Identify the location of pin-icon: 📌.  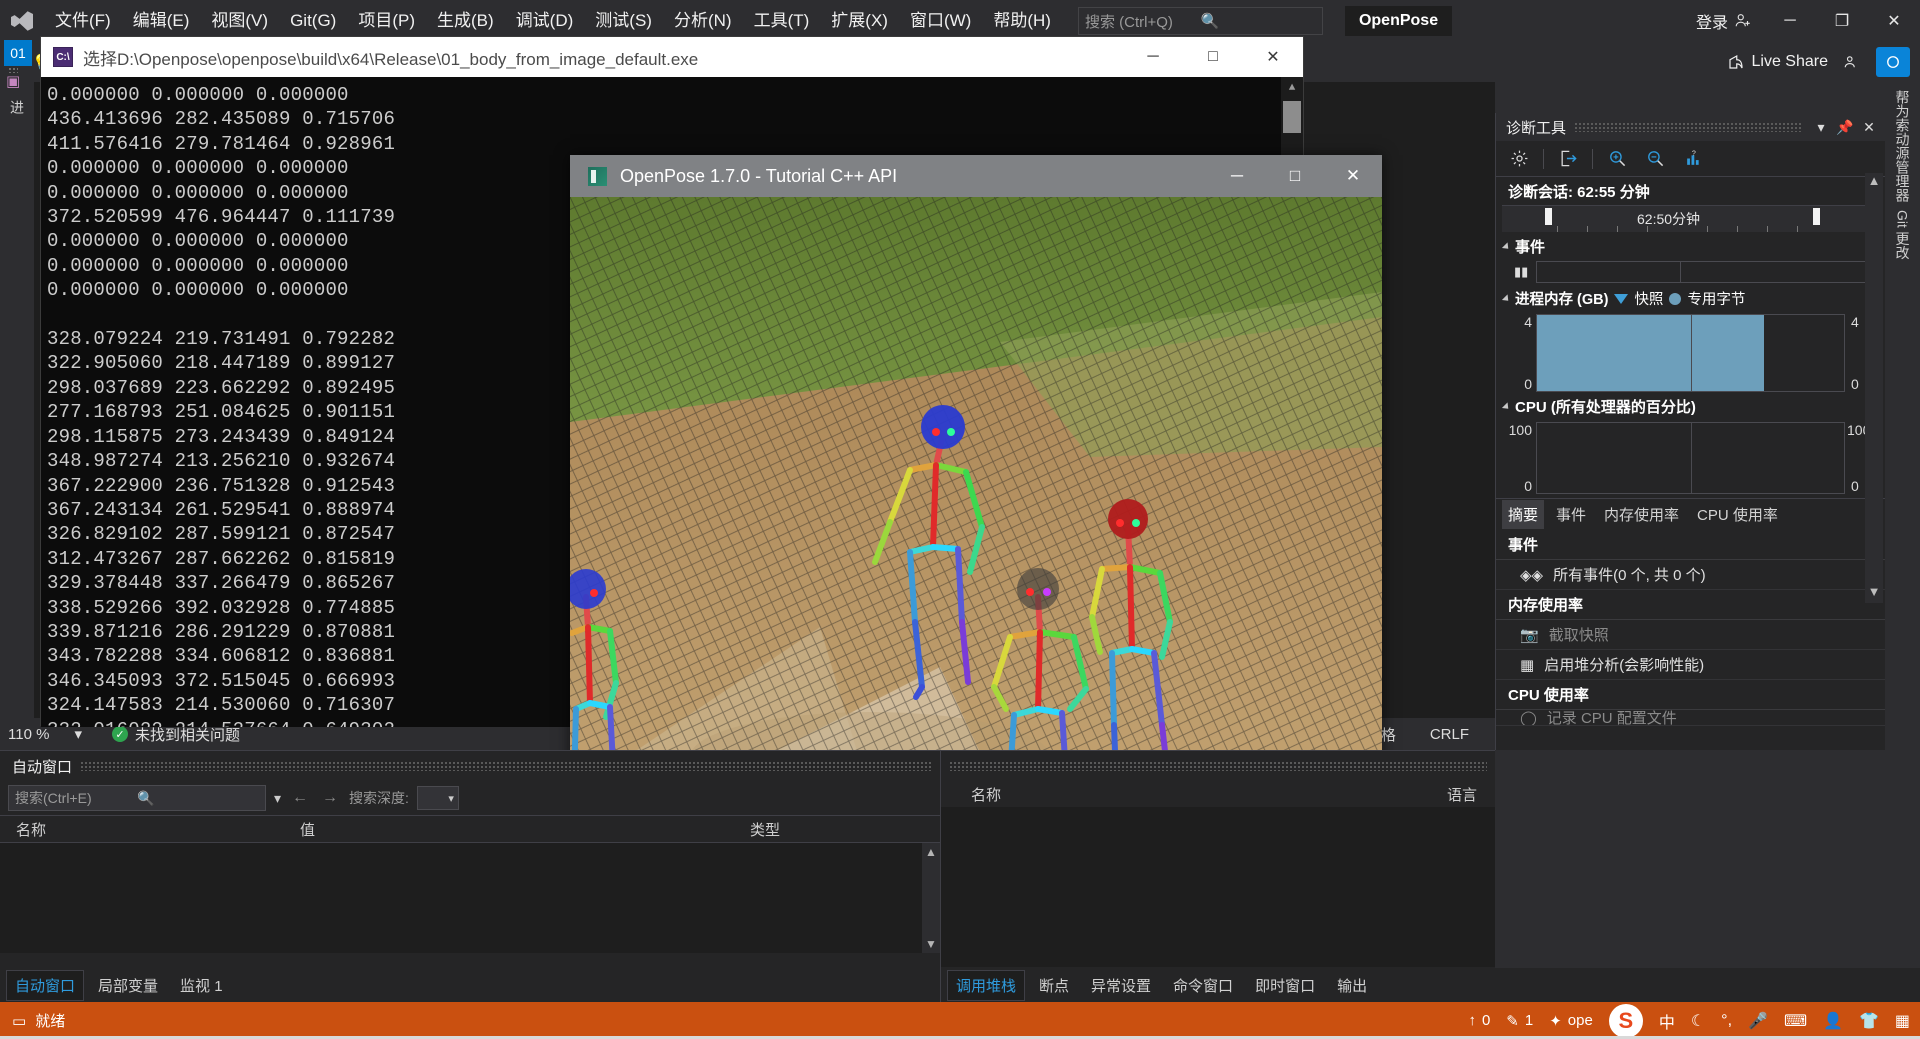
(1845, 127).